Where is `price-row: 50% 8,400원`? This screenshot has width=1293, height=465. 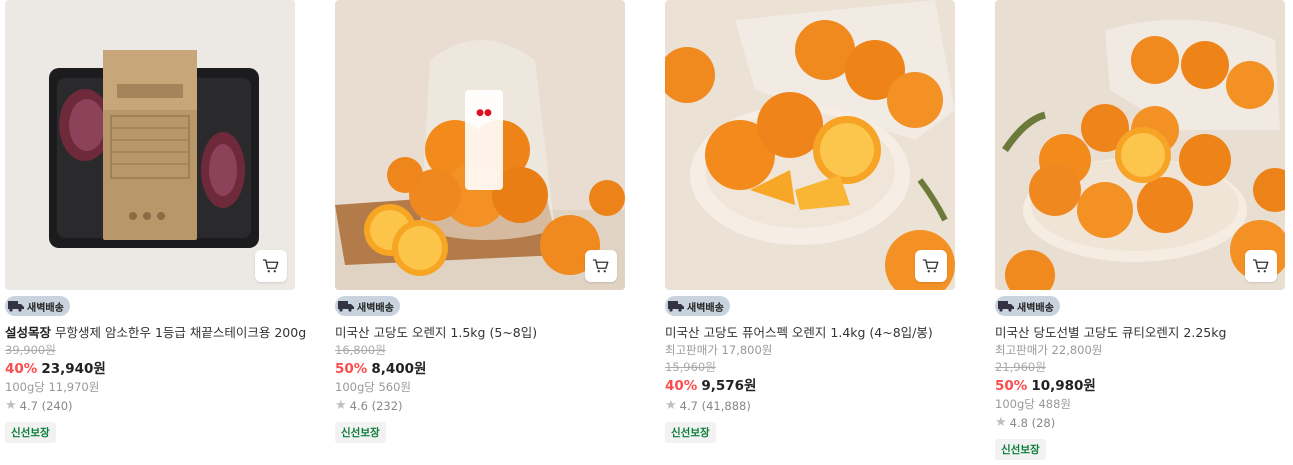 price-row: 50% 8,400원 is located at coordinates (480, 369).